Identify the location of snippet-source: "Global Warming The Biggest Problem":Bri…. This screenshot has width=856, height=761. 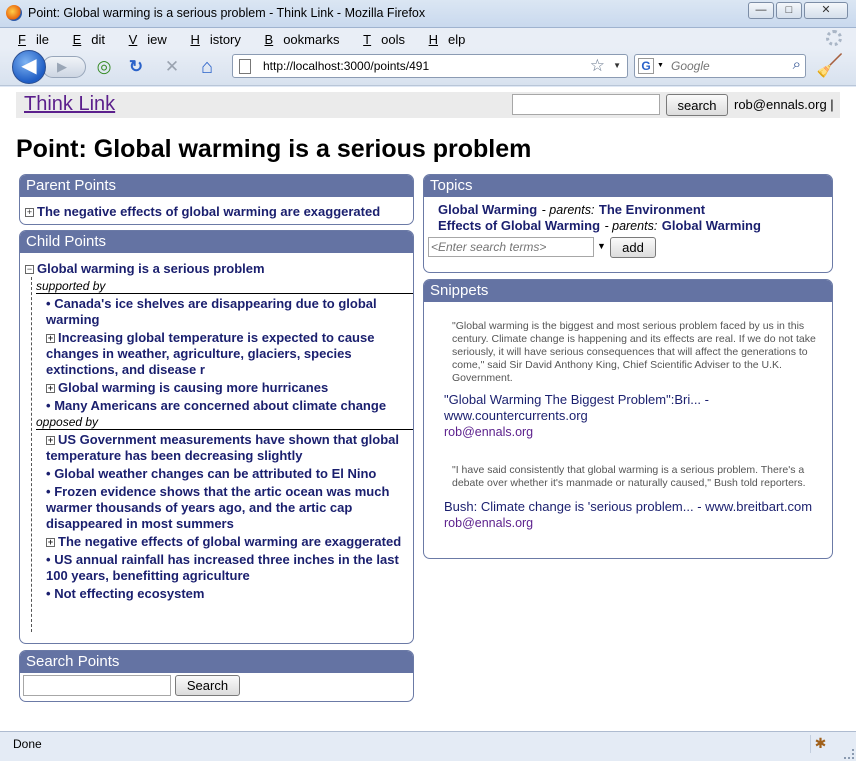
(628, 412).